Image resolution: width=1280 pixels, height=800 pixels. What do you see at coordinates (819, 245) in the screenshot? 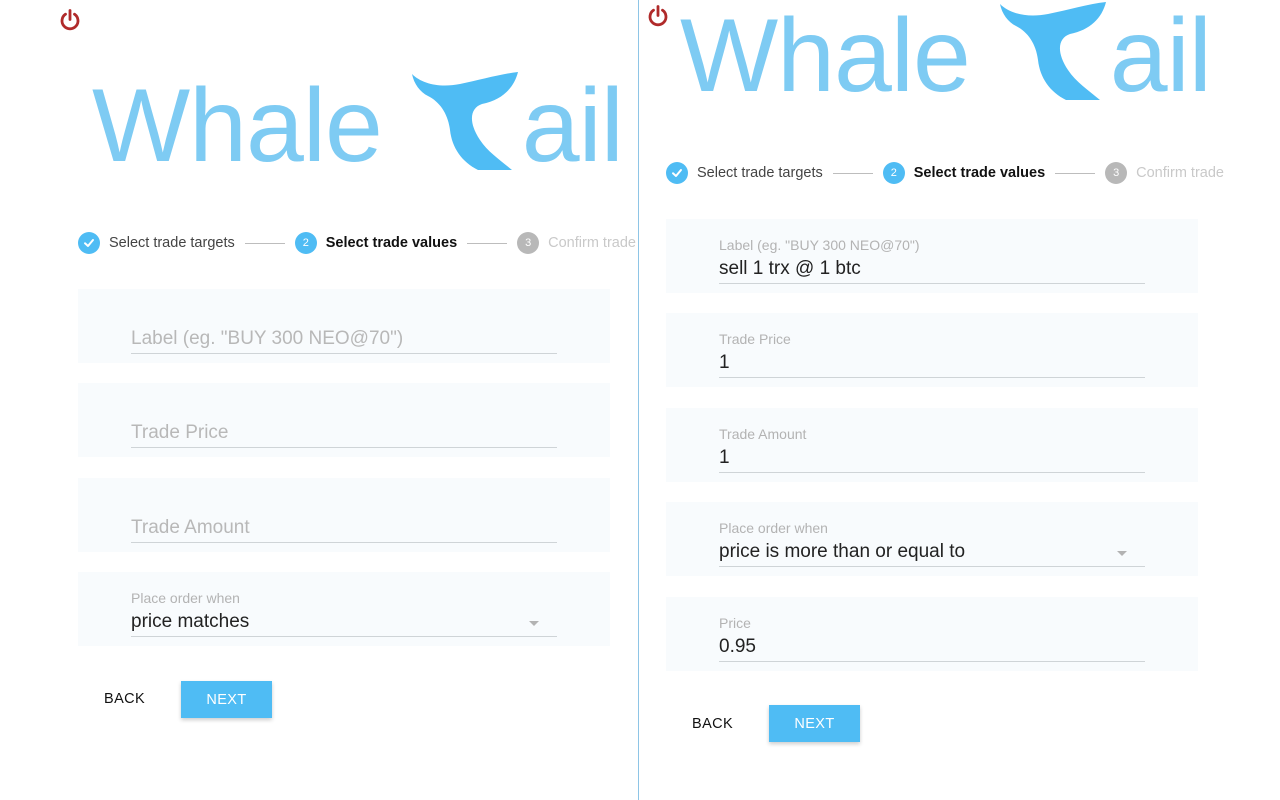
I see `label-field-label: Label (eg. "BUY 300 NEO@70")` at bounding box center [819, 245].